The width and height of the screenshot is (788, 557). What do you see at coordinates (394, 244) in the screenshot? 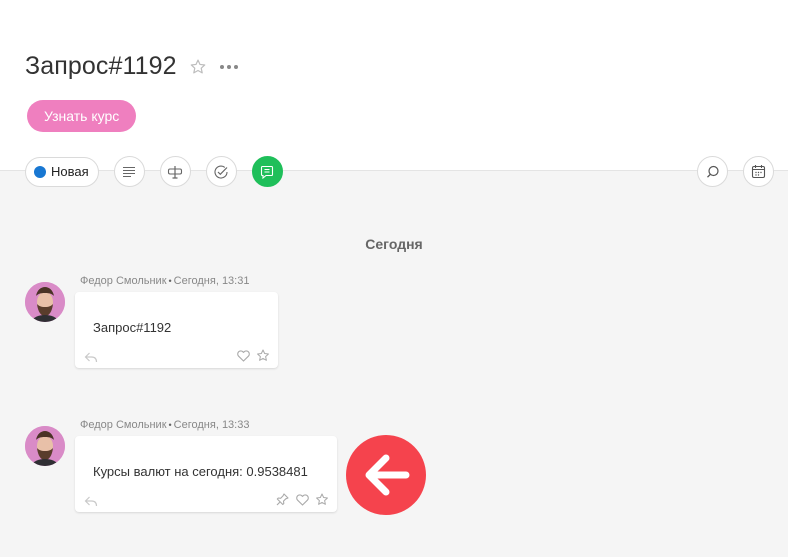
I see `day-separator: Сегодня` at bounding box center [394, 244].